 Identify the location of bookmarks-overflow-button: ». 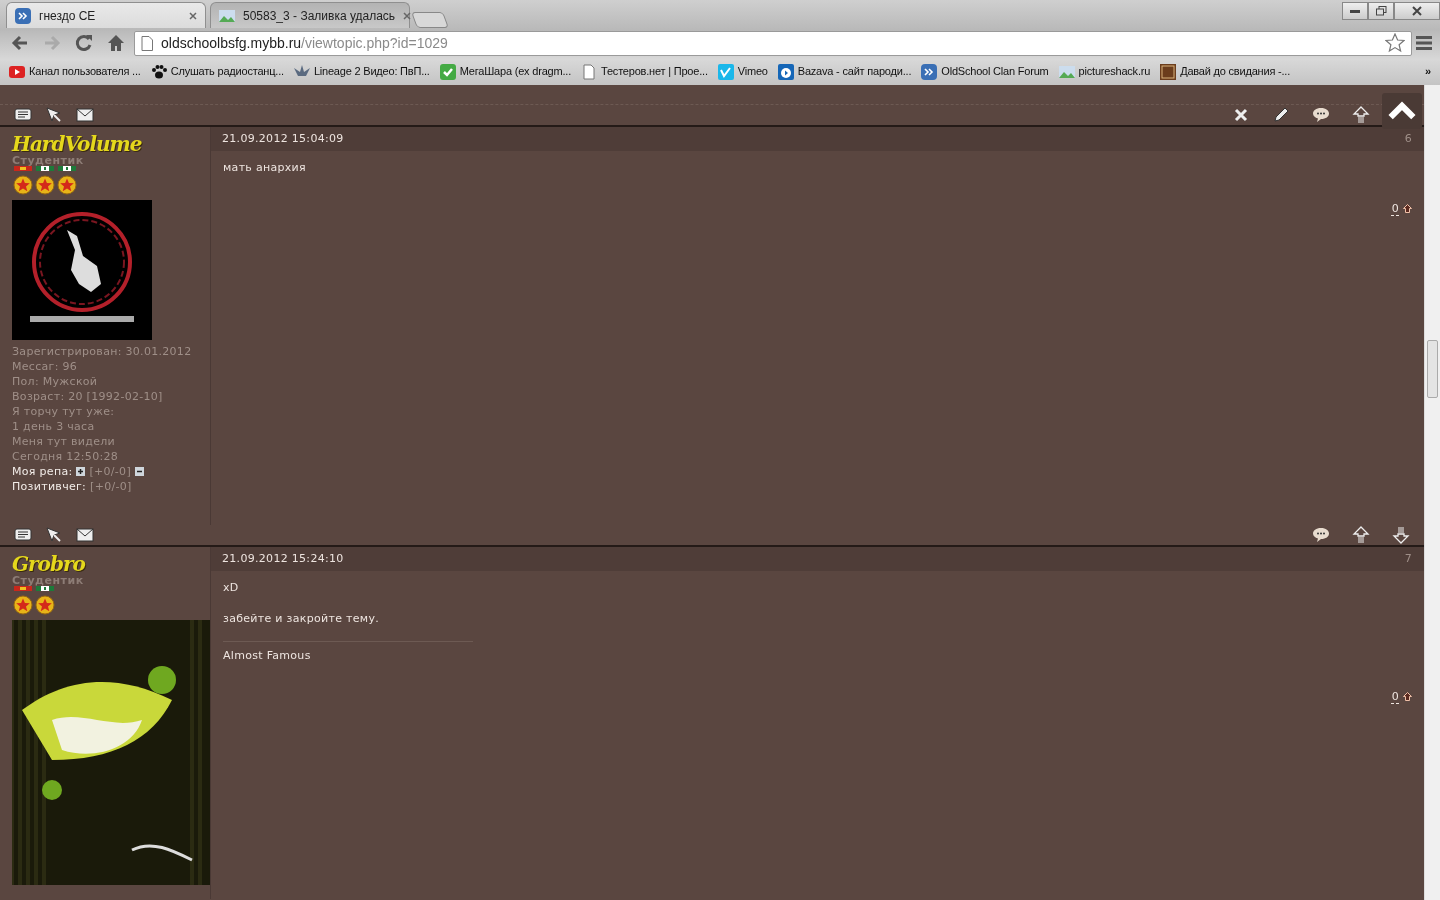
(1428, 71).